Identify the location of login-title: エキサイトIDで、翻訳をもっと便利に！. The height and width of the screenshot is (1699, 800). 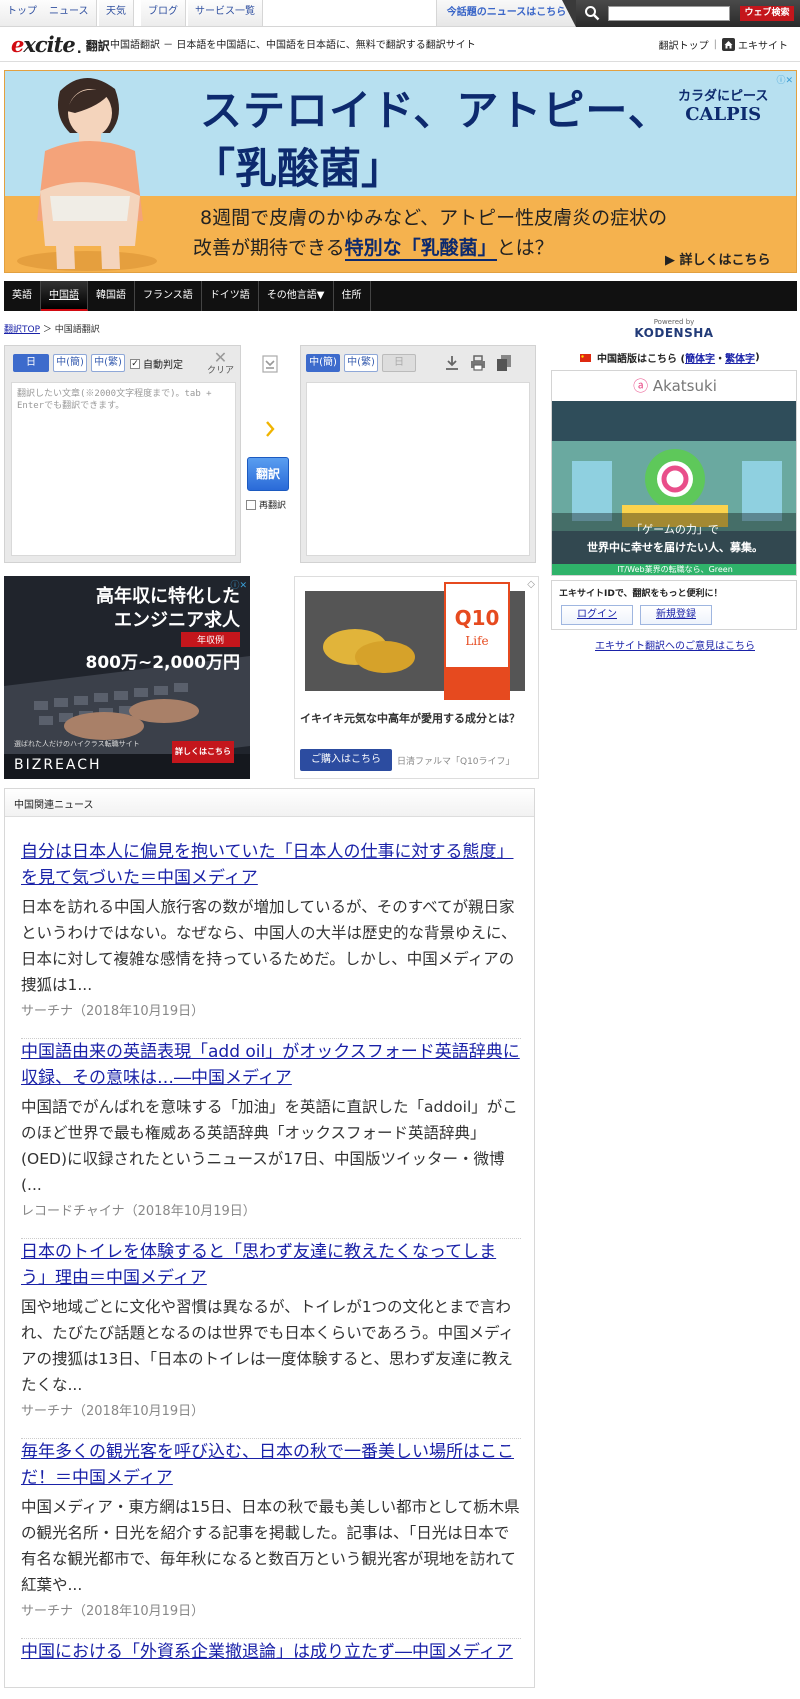
(641, 594).